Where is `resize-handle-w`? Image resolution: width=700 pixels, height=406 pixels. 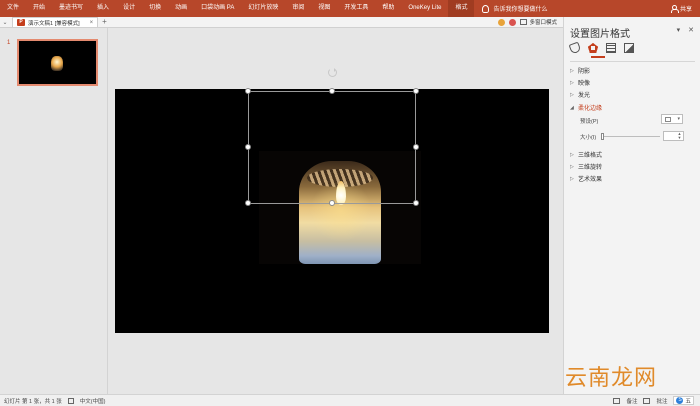 resize-handle-w is located at coordinates (248, 147).